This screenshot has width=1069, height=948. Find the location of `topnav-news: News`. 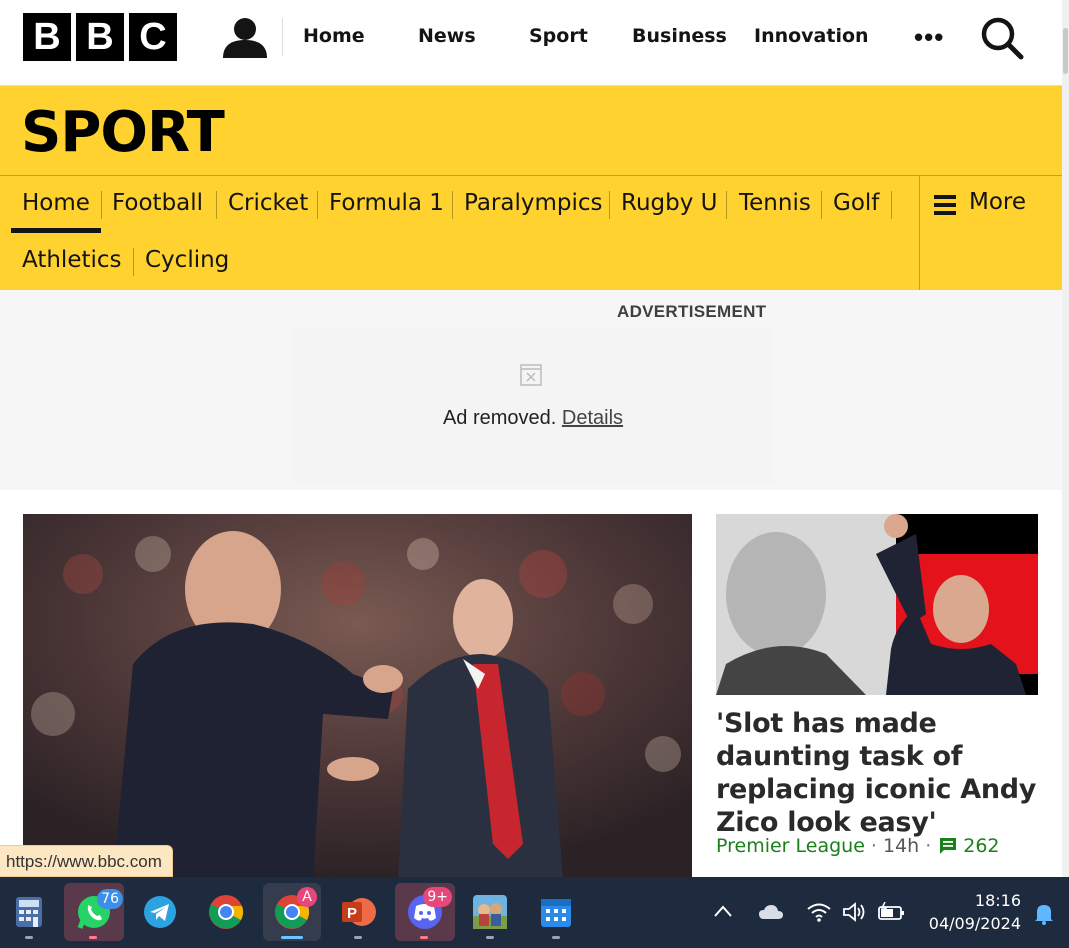

topnav-news: News is located at coordinates (447, 36).